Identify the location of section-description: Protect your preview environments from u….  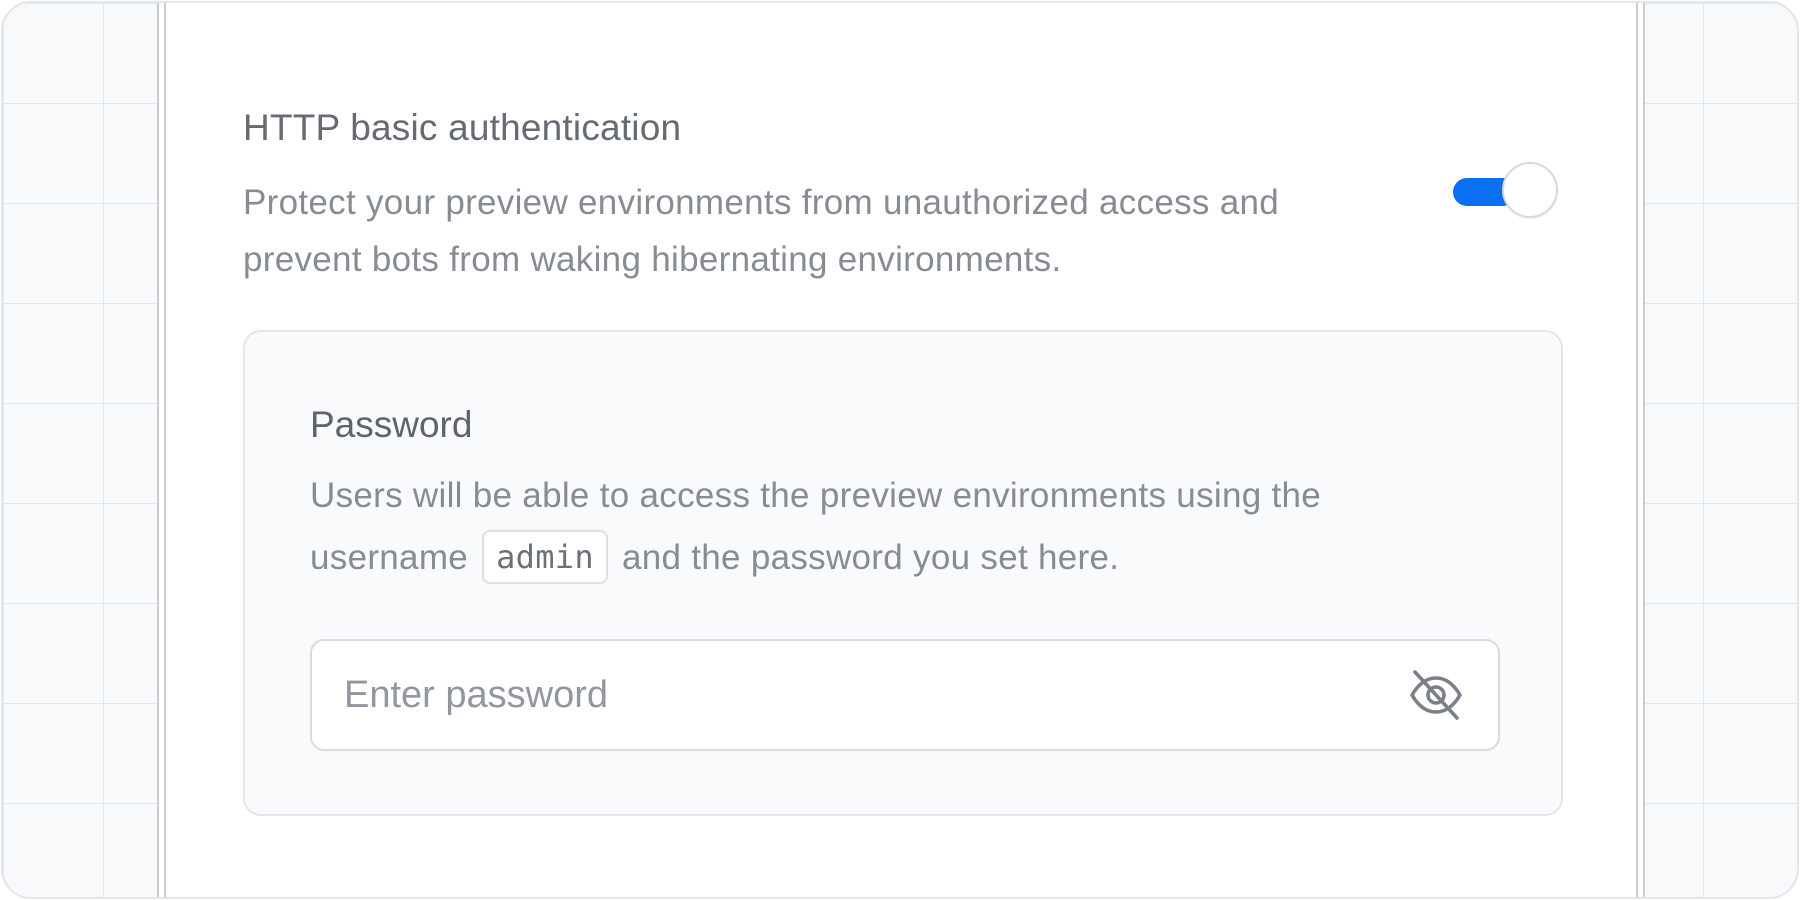
(761, 231).